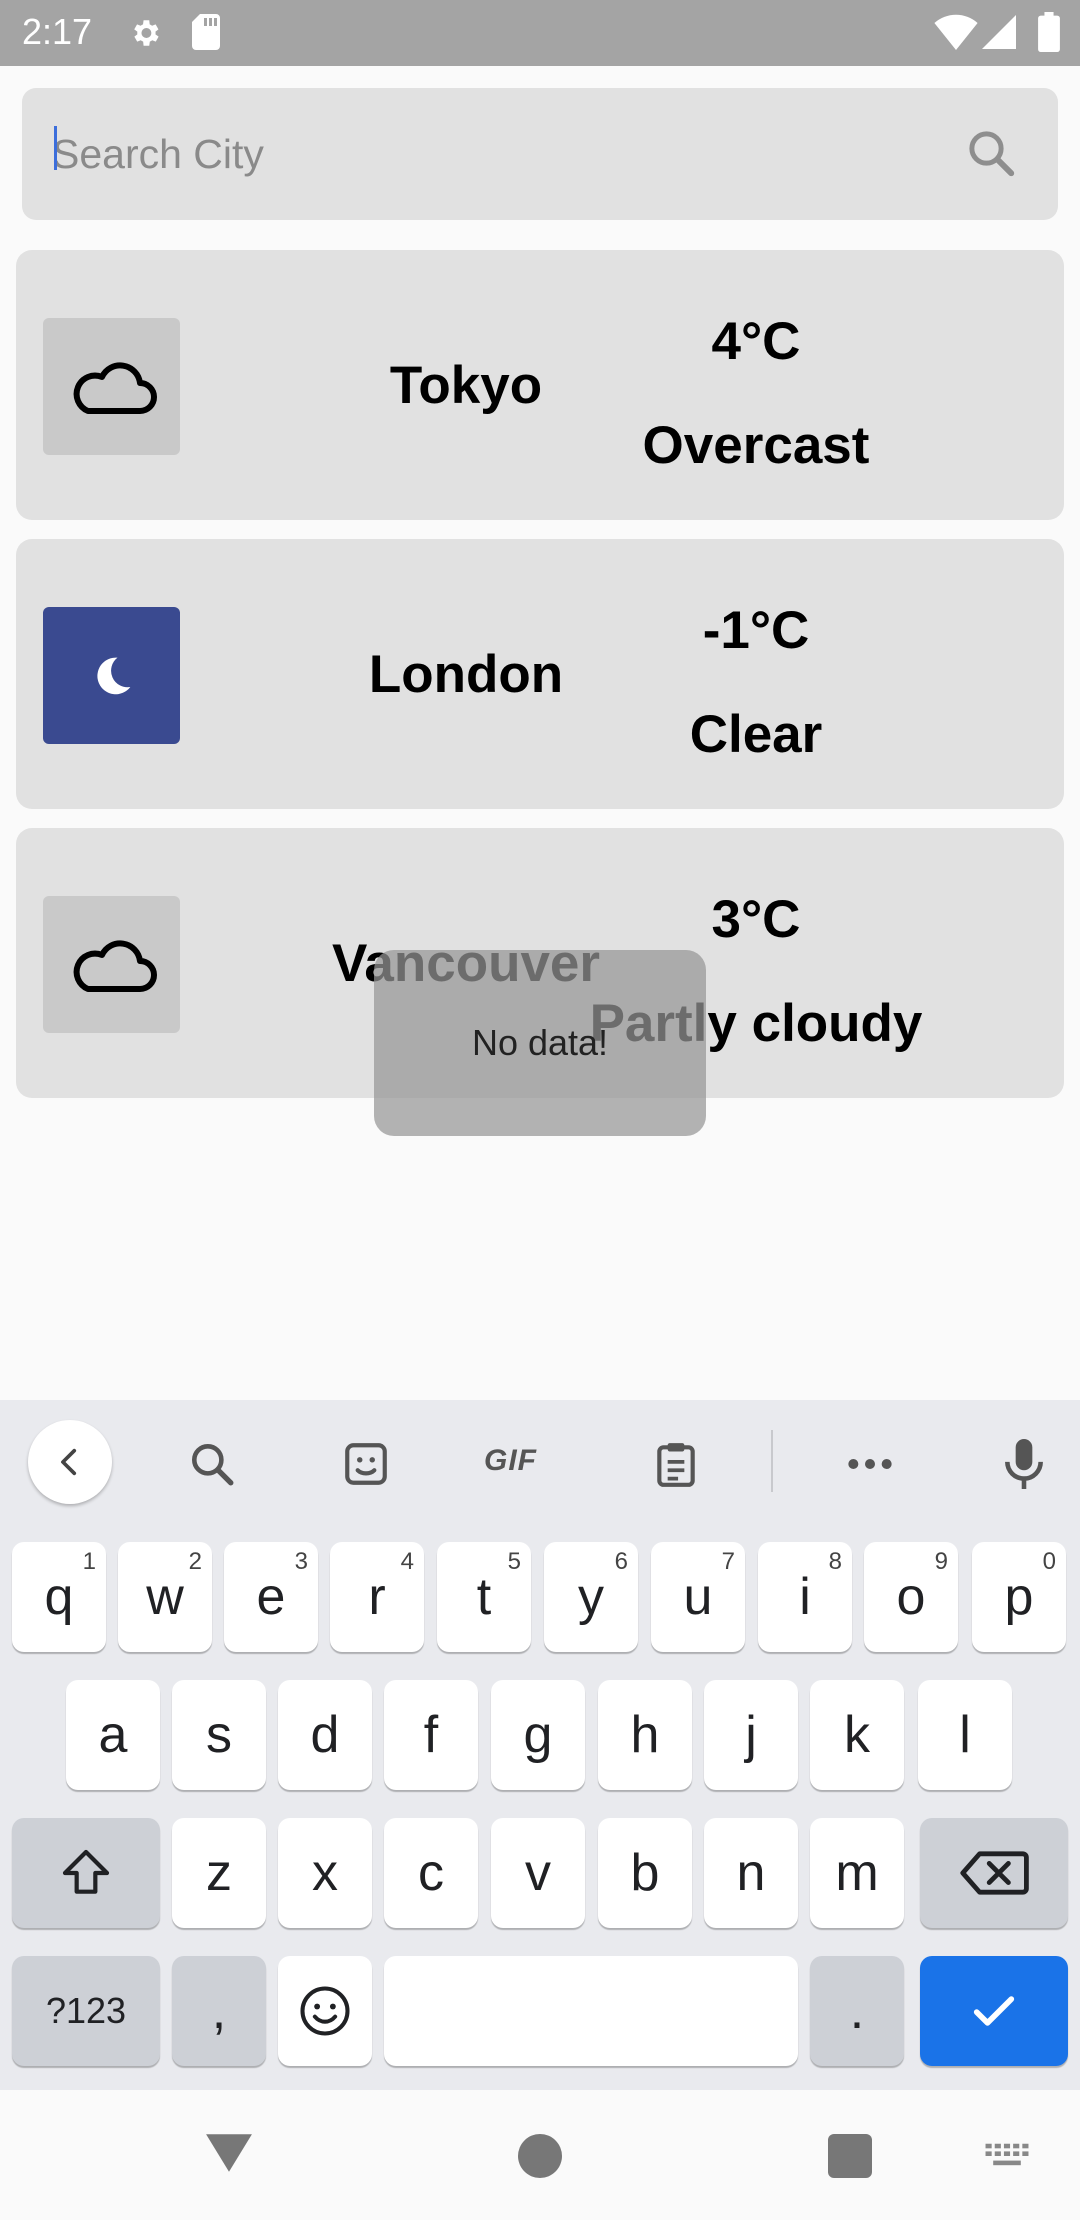 The height and width of the screenshot is (2220, 1080). Describe the element at coordinates (57, 31) in the screenshot. I see `status-time: 2:17` at that location.